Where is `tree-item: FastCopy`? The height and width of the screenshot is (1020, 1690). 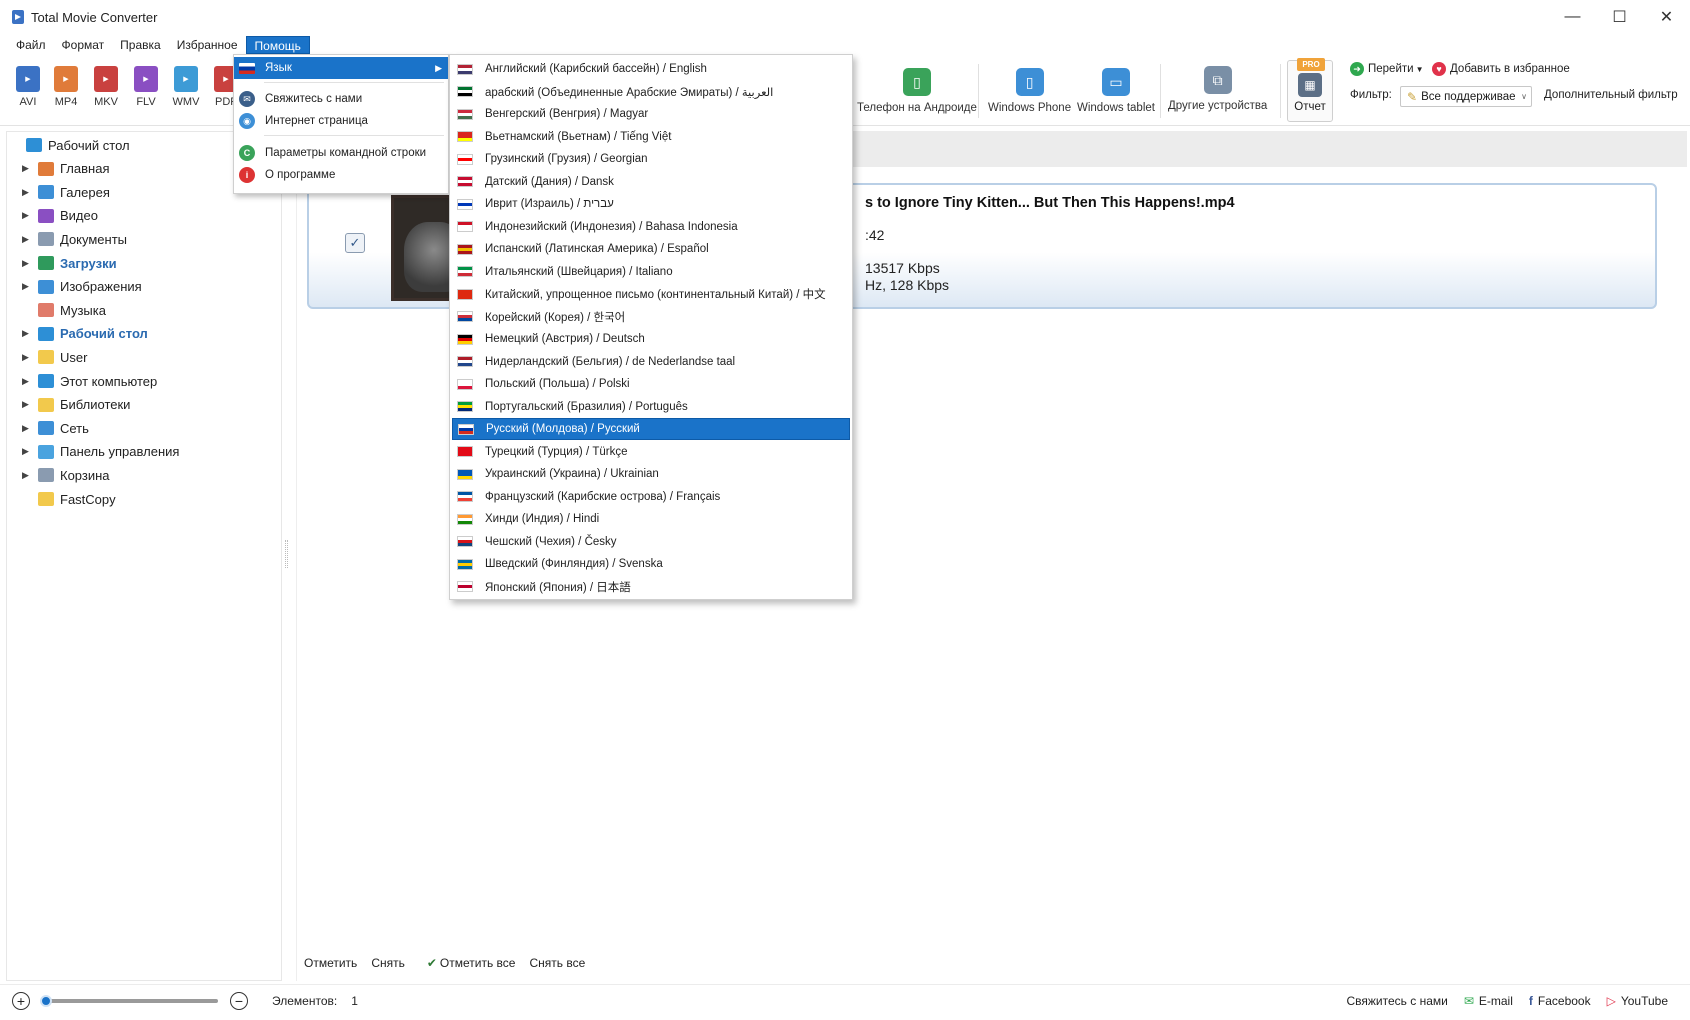 tree-item: FastCopy is located at coordinates (61, 499).